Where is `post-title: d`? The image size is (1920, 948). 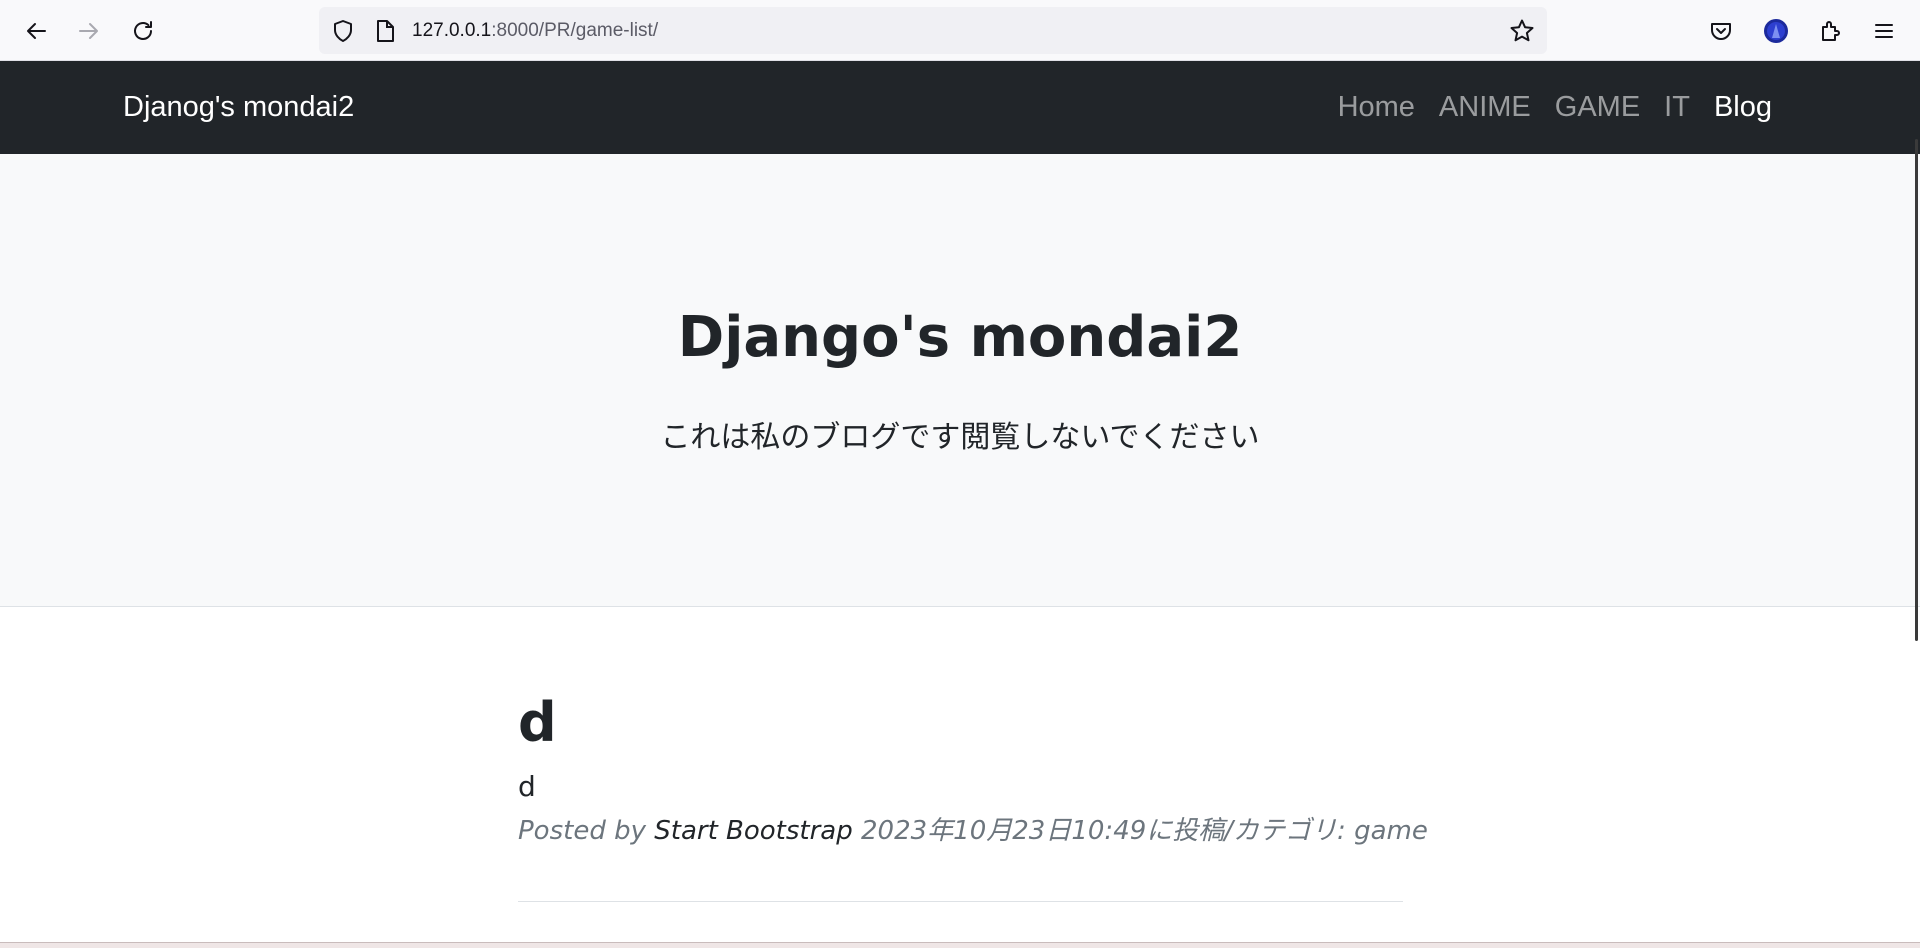 post-title: d is located at coordinates (537, 723).